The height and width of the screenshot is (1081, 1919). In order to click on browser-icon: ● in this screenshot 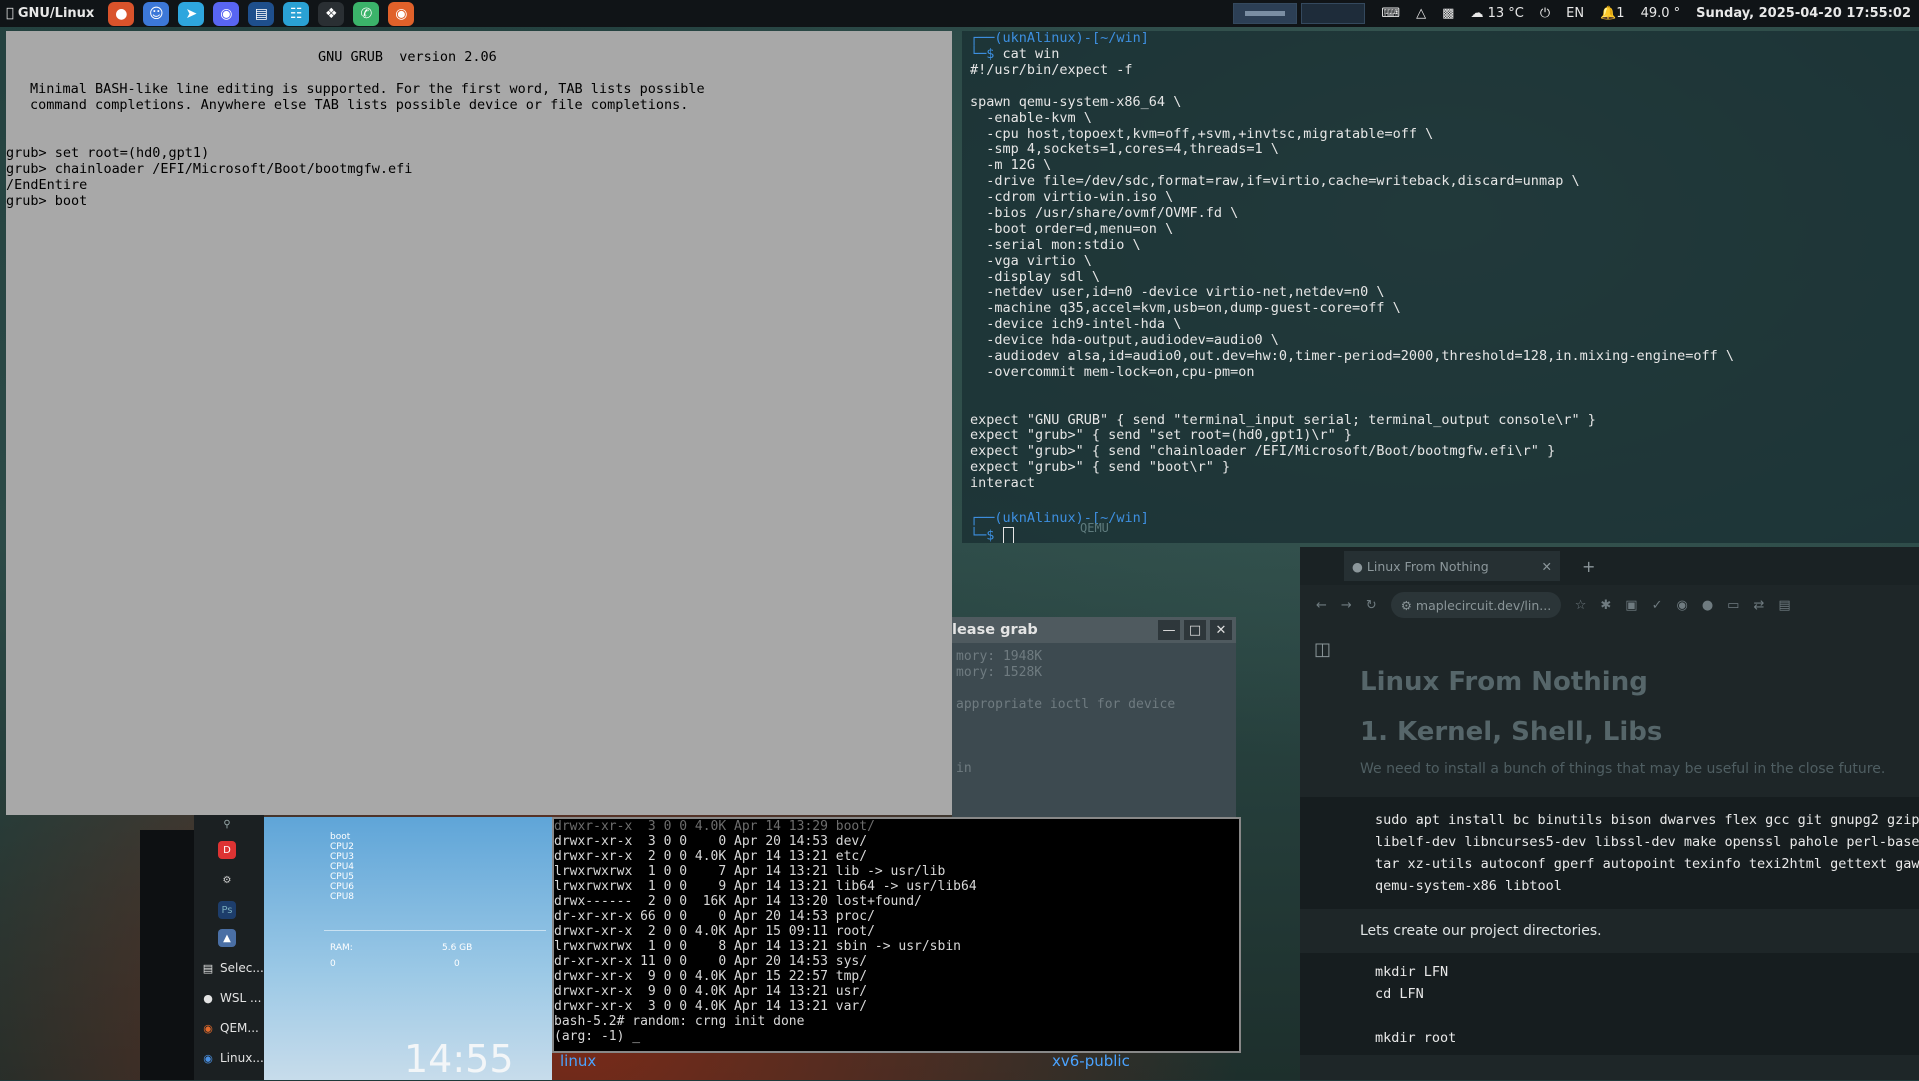, I will do `click(121, 13)`.